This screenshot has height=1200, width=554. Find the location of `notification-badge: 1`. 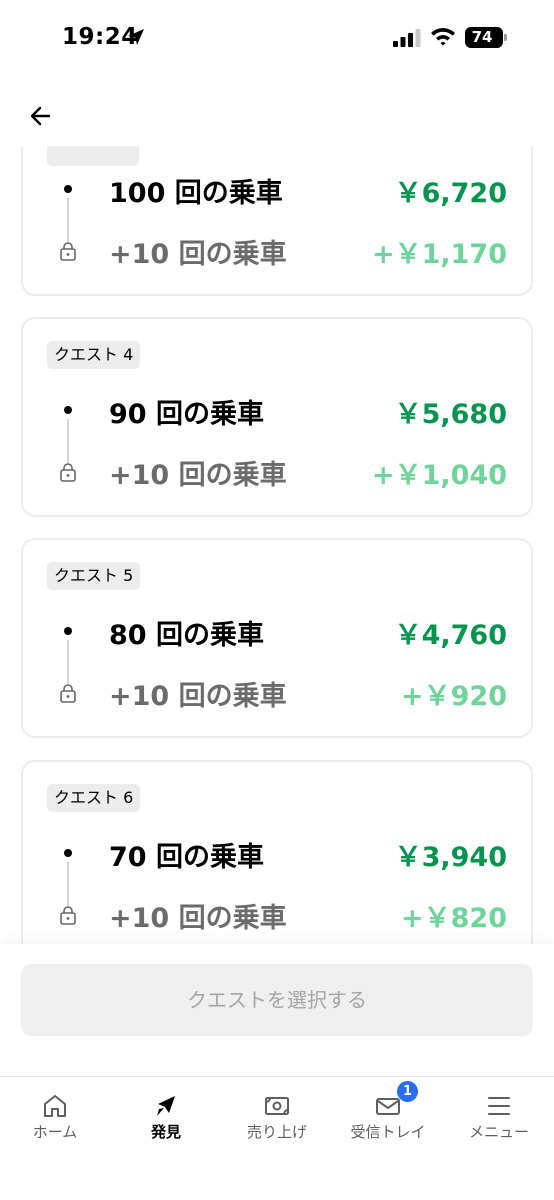

notification-badge: 1 is located at coordinates (407, 1091).